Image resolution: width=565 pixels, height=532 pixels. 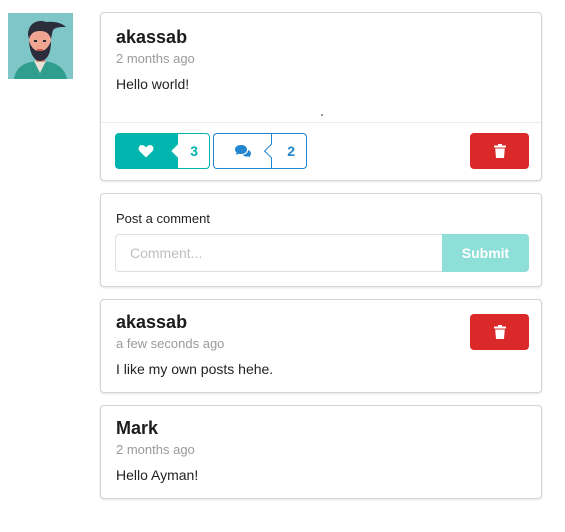 I want to click on comment-author: akassab, so click(x=151, y=322).